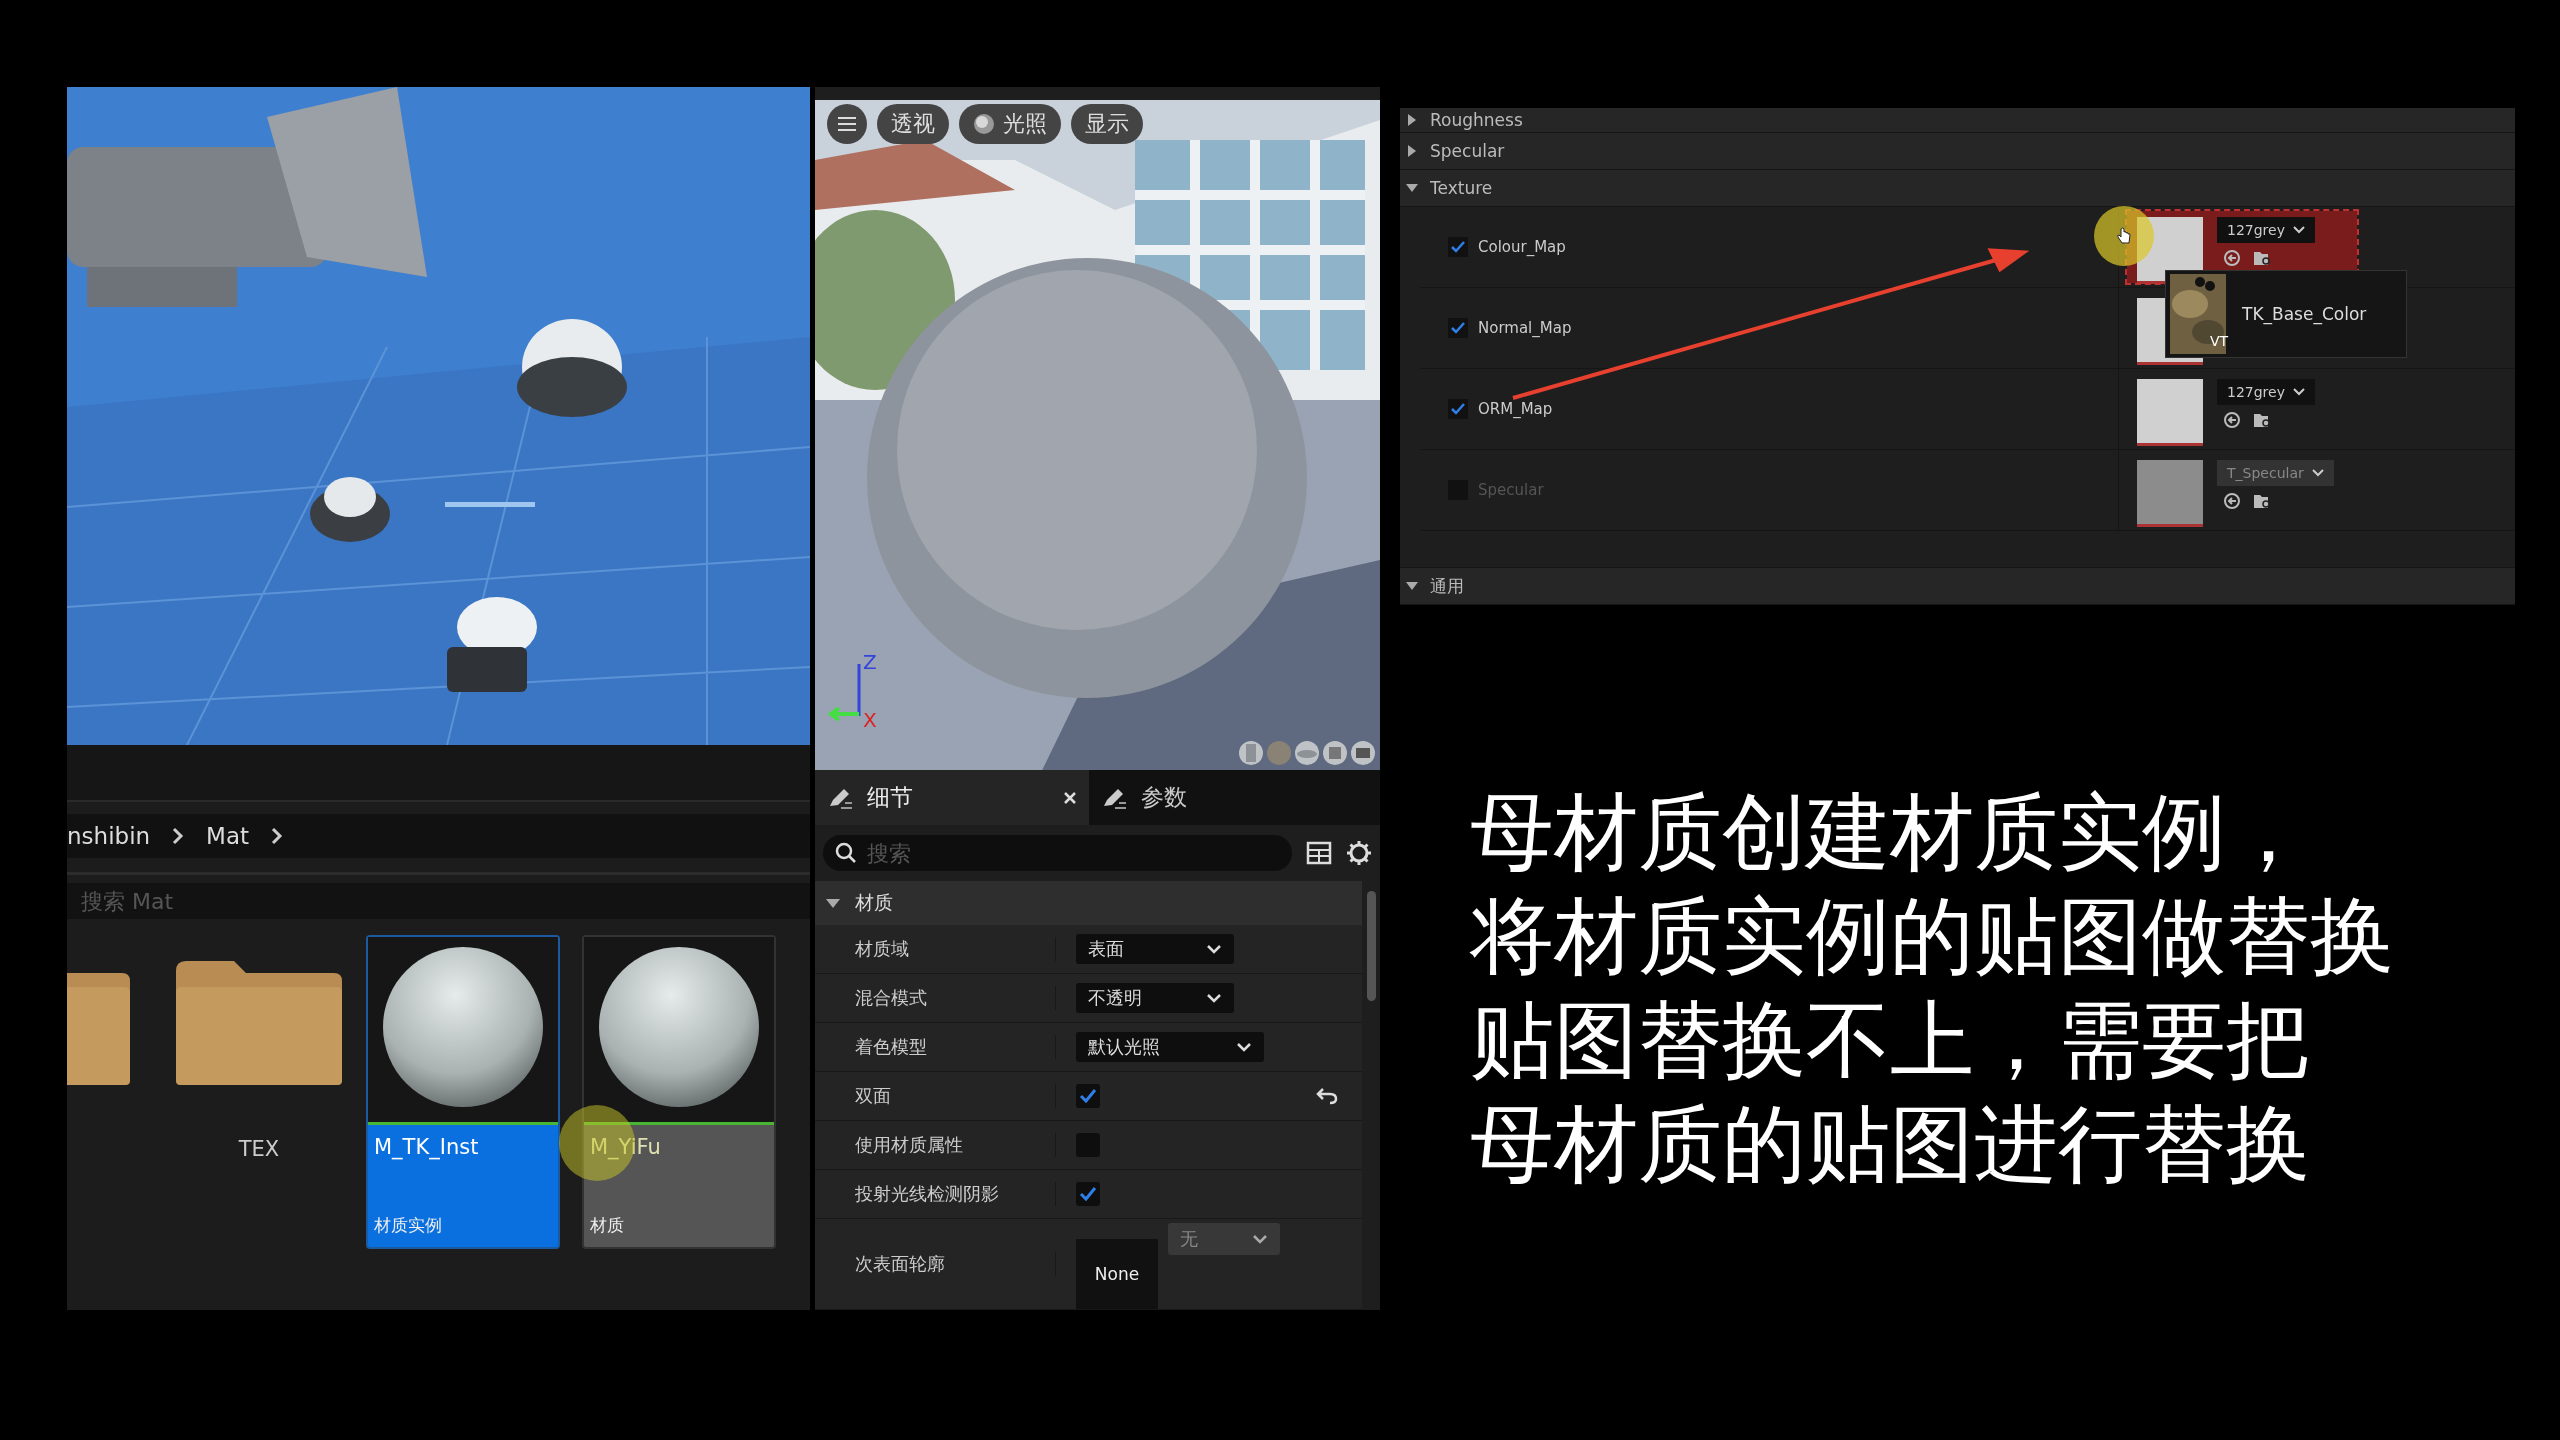 This screenshot has width=2560, height=1440. Describe the element at coordinates (913, 124) in the screenshot. I see `viewport-button: 透视` at that location.